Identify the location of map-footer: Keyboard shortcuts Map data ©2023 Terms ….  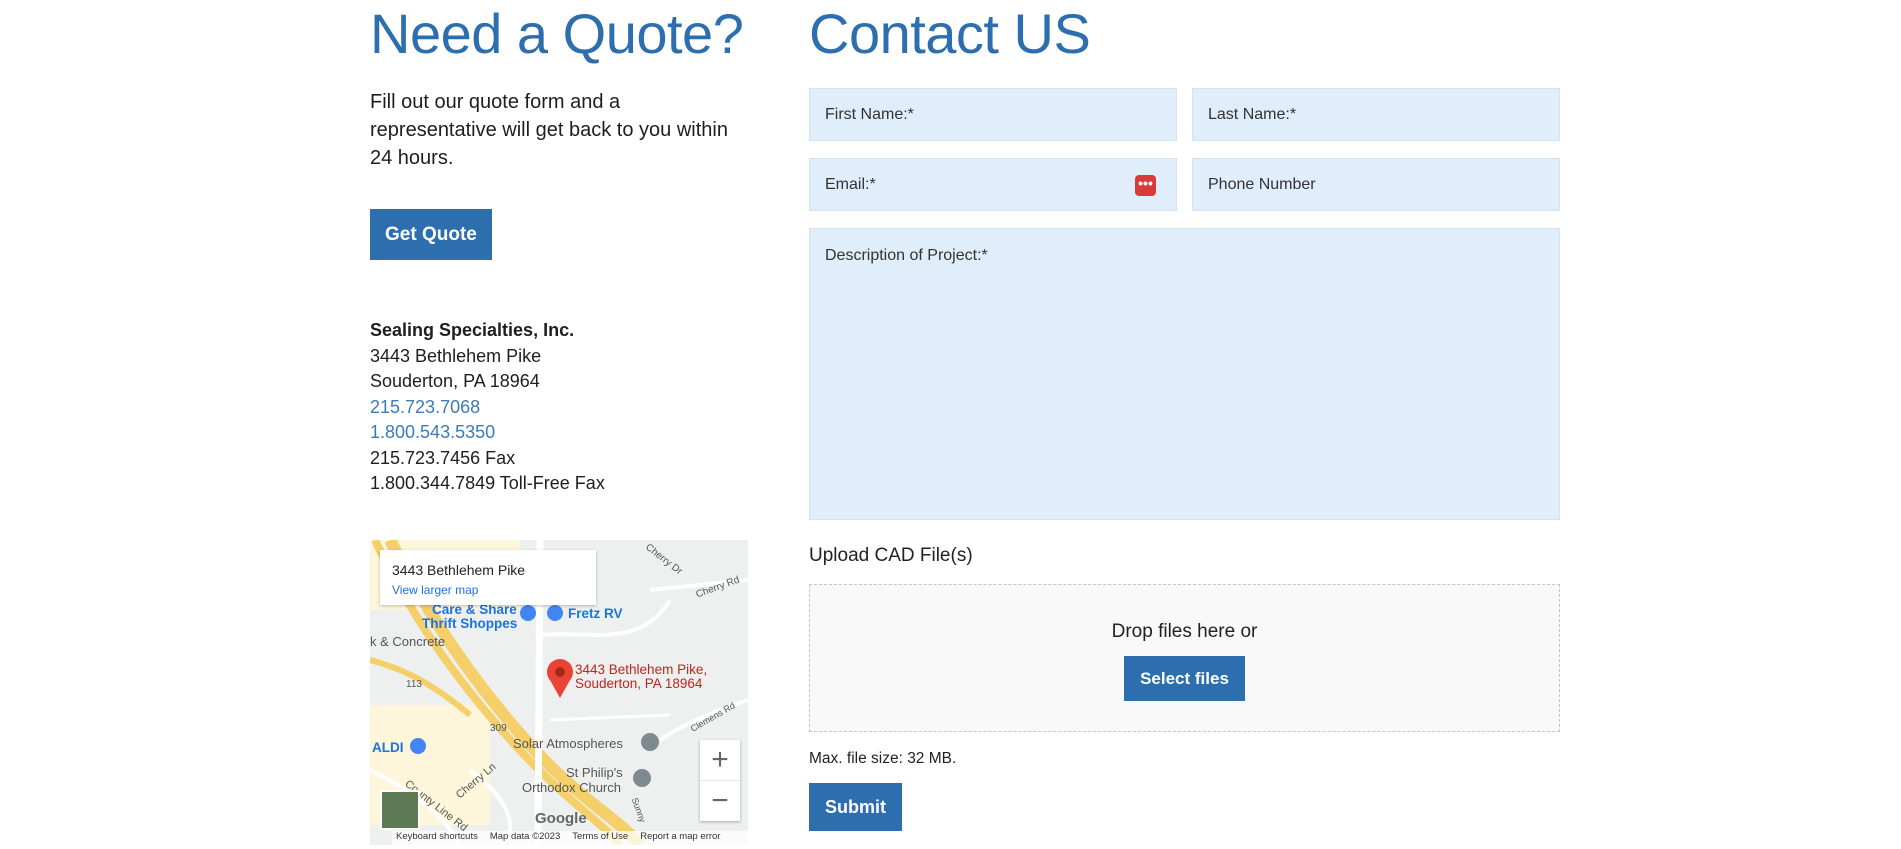
(570, 838).